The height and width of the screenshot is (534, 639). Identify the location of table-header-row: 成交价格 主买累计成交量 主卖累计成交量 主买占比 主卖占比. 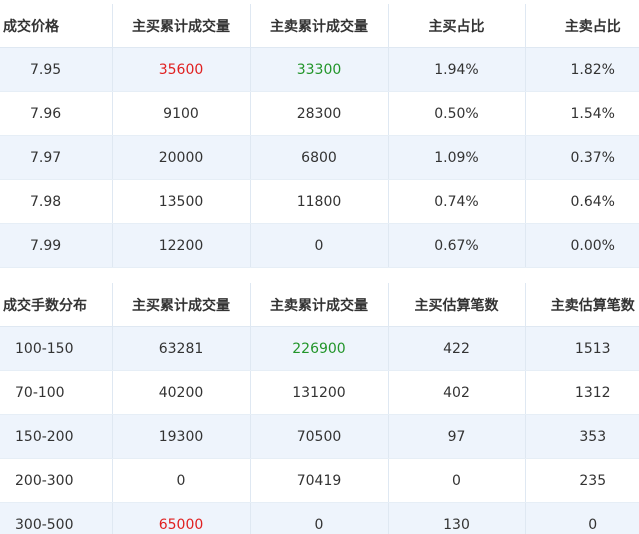
(319, 26).